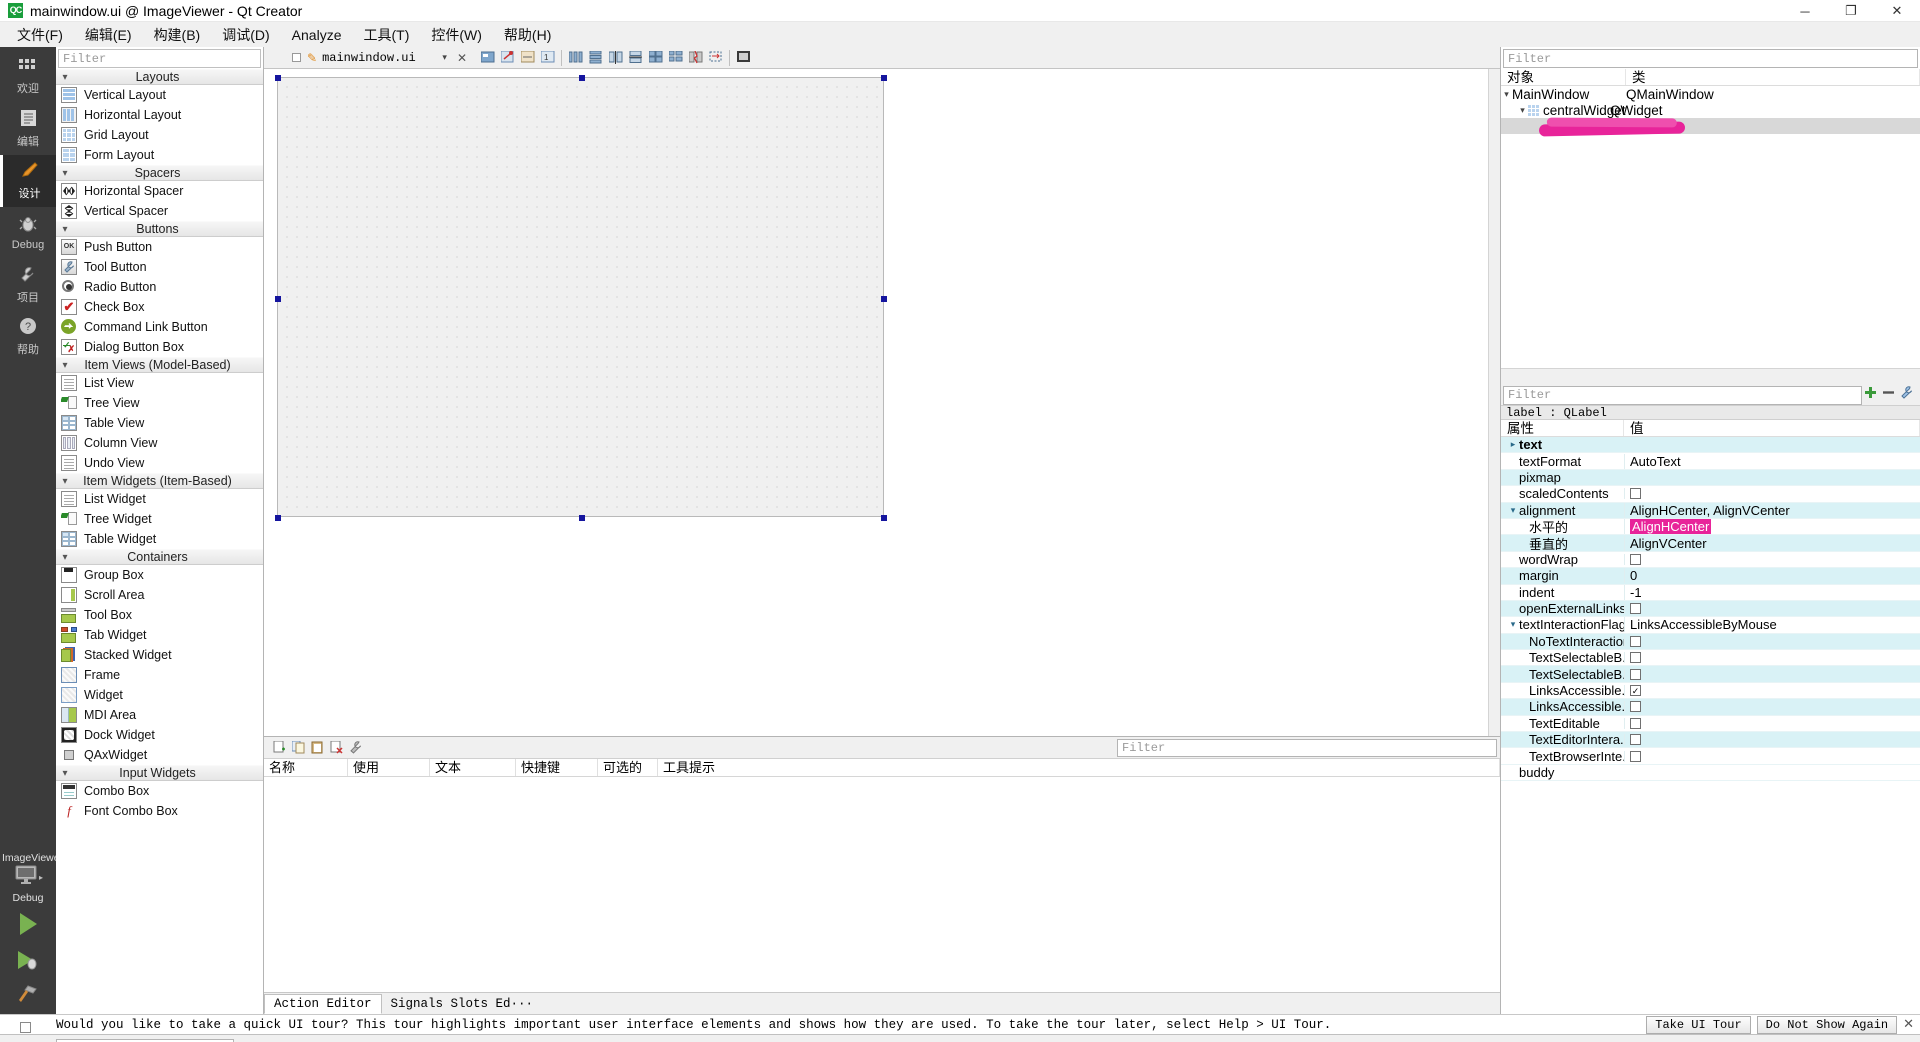  I want to click on widget-item-combo-box: Combo Box, so click(159, 791).